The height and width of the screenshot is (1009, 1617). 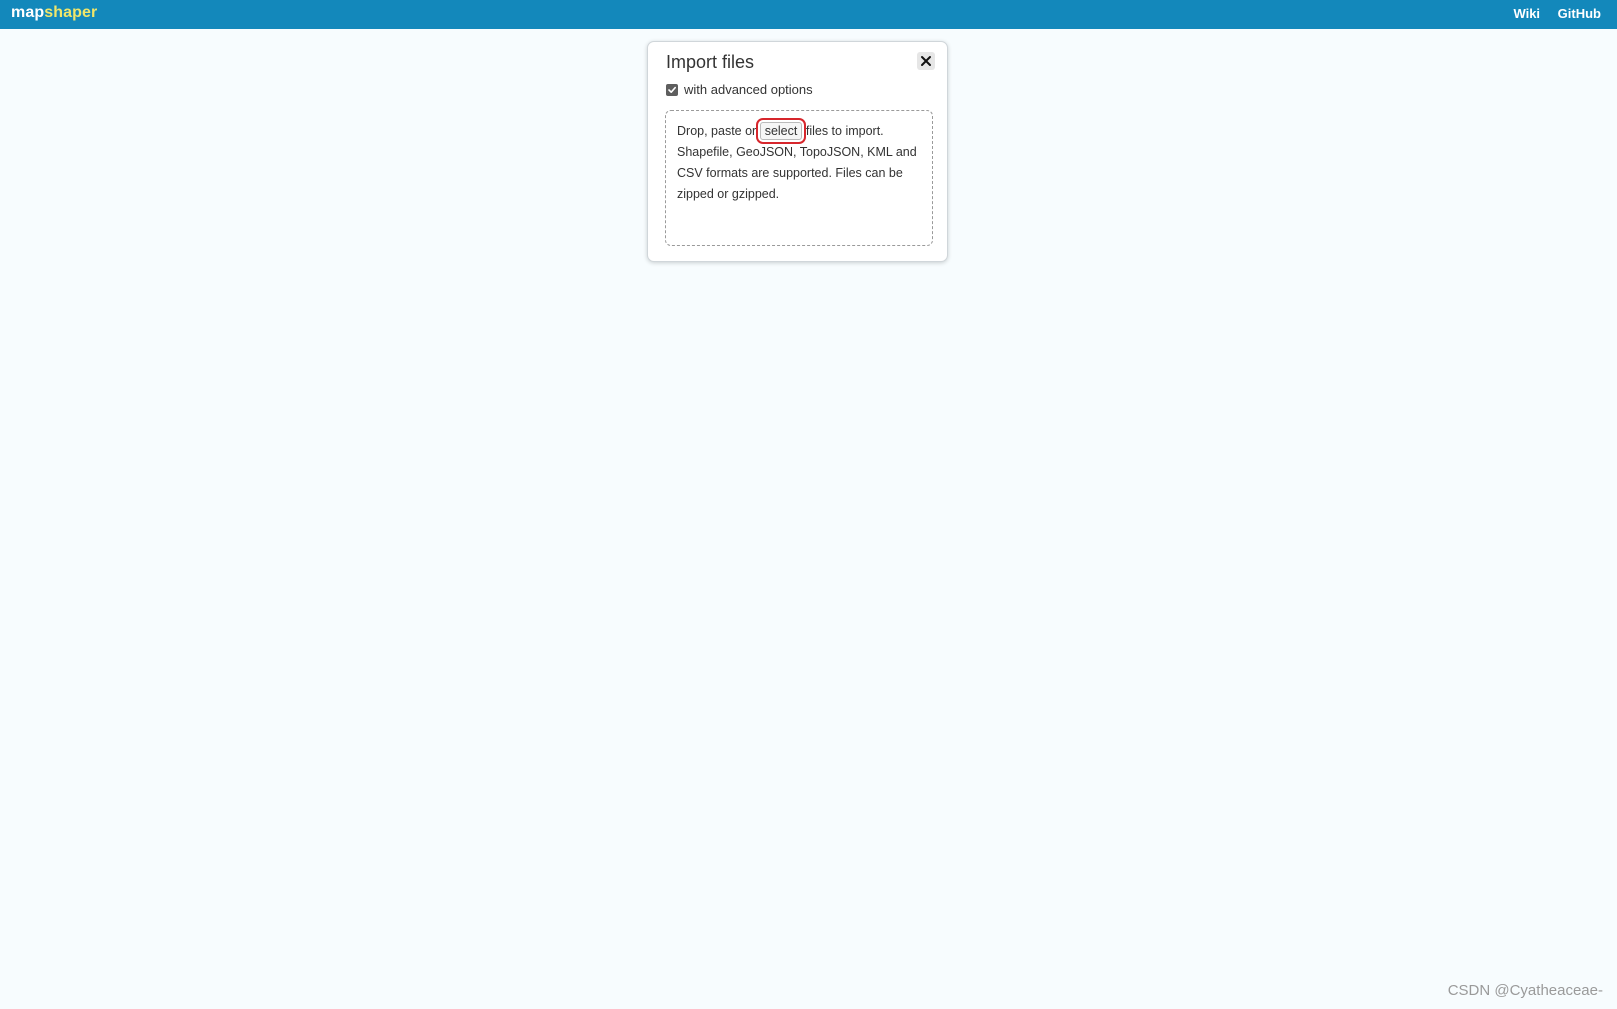 What do you see at coordinates (1579, 13) in the screenshot?
I see `github-link: GitHub` at bounding box center [1579, 13].